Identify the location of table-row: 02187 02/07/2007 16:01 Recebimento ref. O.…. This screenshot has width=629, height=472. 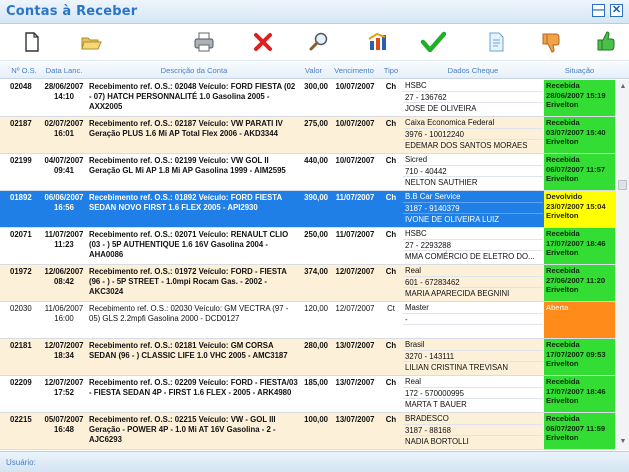
(307, 135).